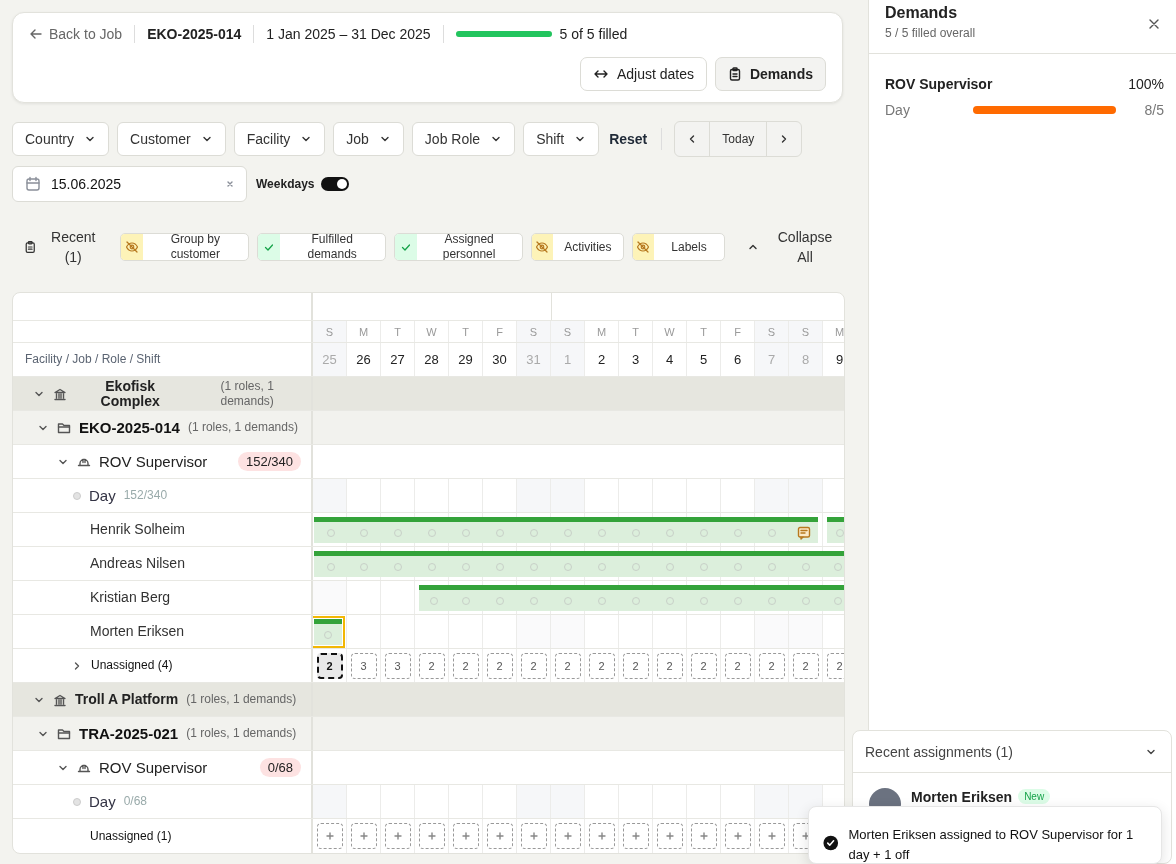 The height and width of the screenshot is (864, 1176). I want to click on view-toggle: Fulfilled demands, so click(321, 247).